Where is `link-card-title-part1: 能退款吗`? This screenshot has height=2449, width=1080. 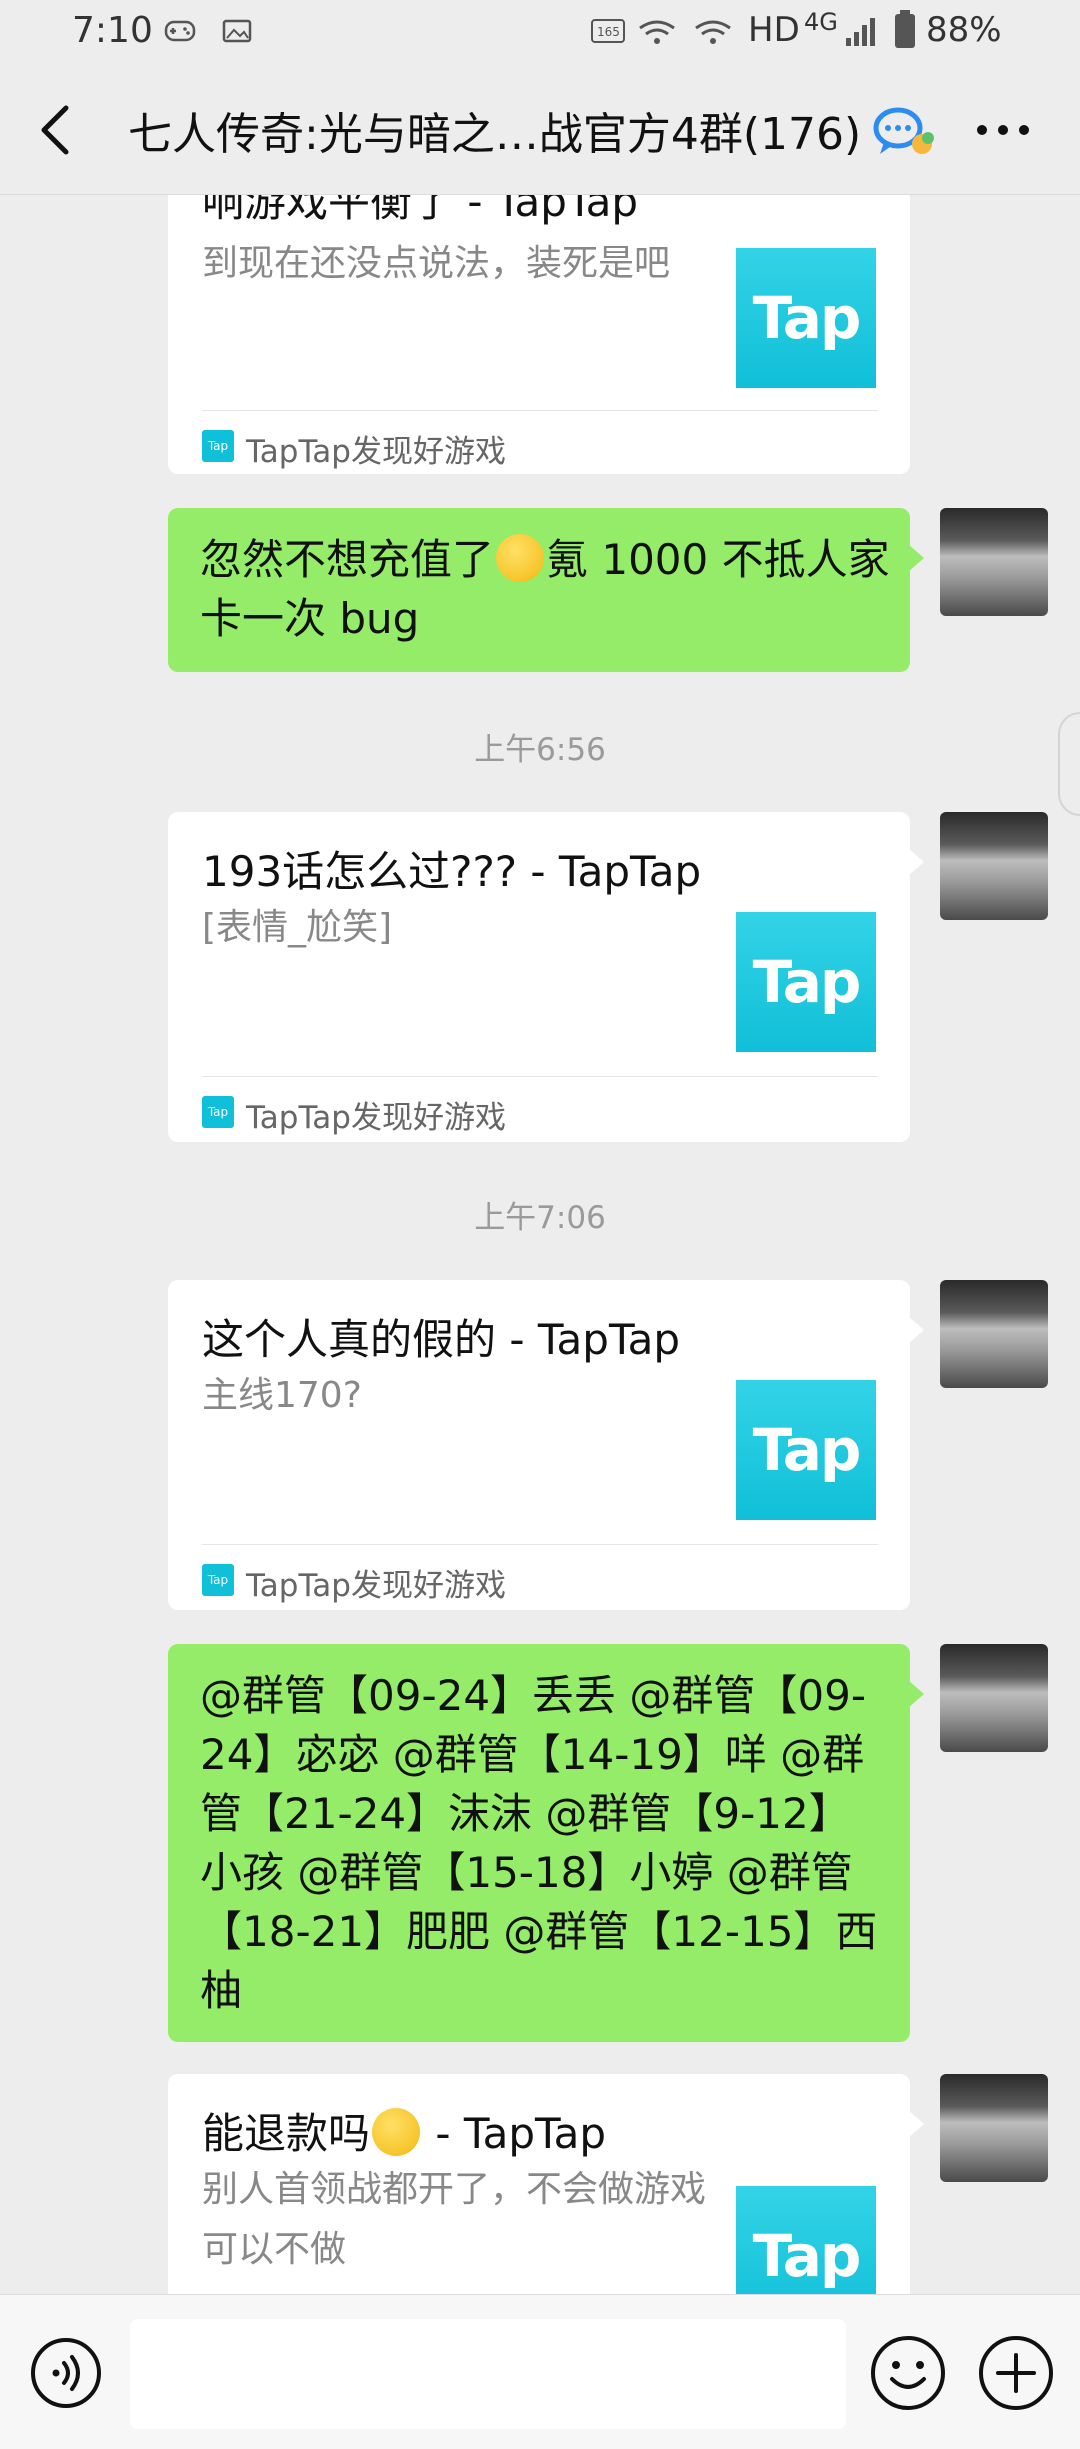 link-card-title-part1: 能退款吗 is located at coordinates (286, 2133).